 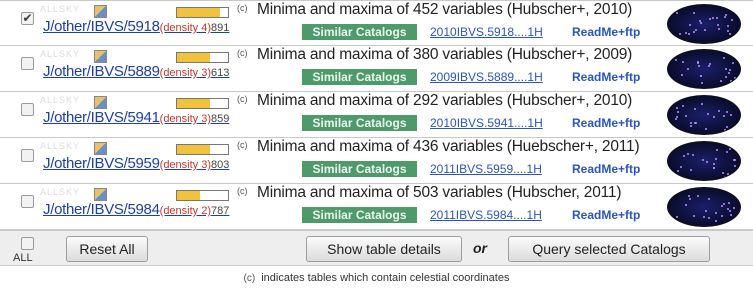 I want to click on catalog-id: J/other/IBVS/5984, so click(x=101, y=209).